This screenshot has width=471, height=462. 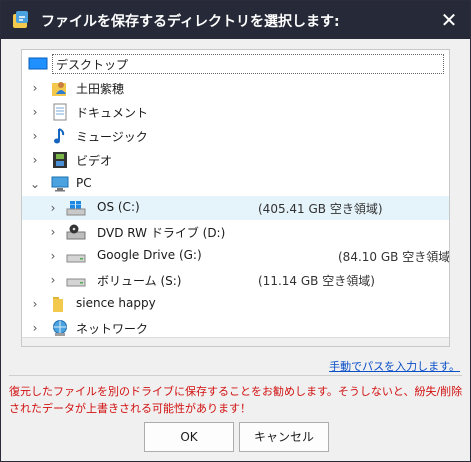 What do you see at coordinates (316, 281) in the screenshot?
I see `drive-free-space: (11.14 GB 空き領域)` at bounding box center [316, 281].